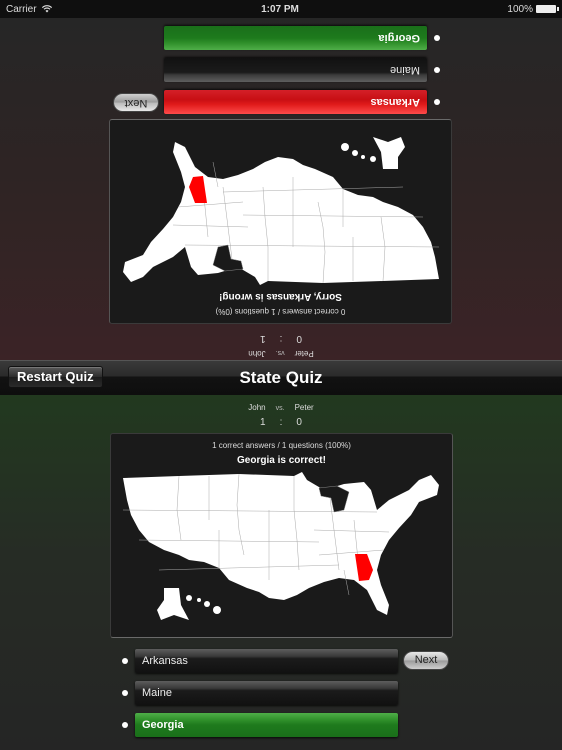 The image size is (562, 750). I want to click on bottom-answer-row-georgia: Georgia, so click(281, 725).